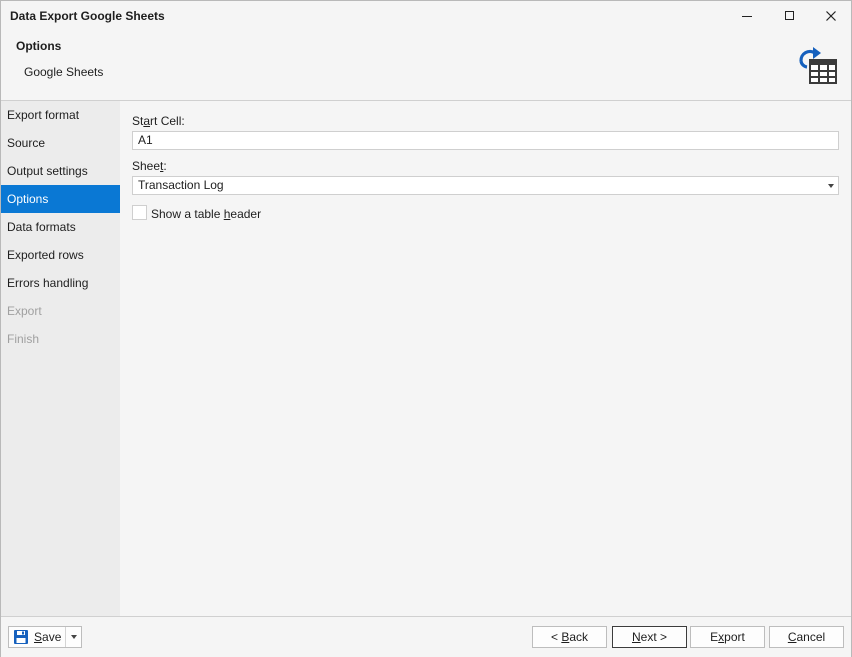 This screenshot has width=852, height=657. I want to click on sidebar-item-export: Export, so click(24, 311).